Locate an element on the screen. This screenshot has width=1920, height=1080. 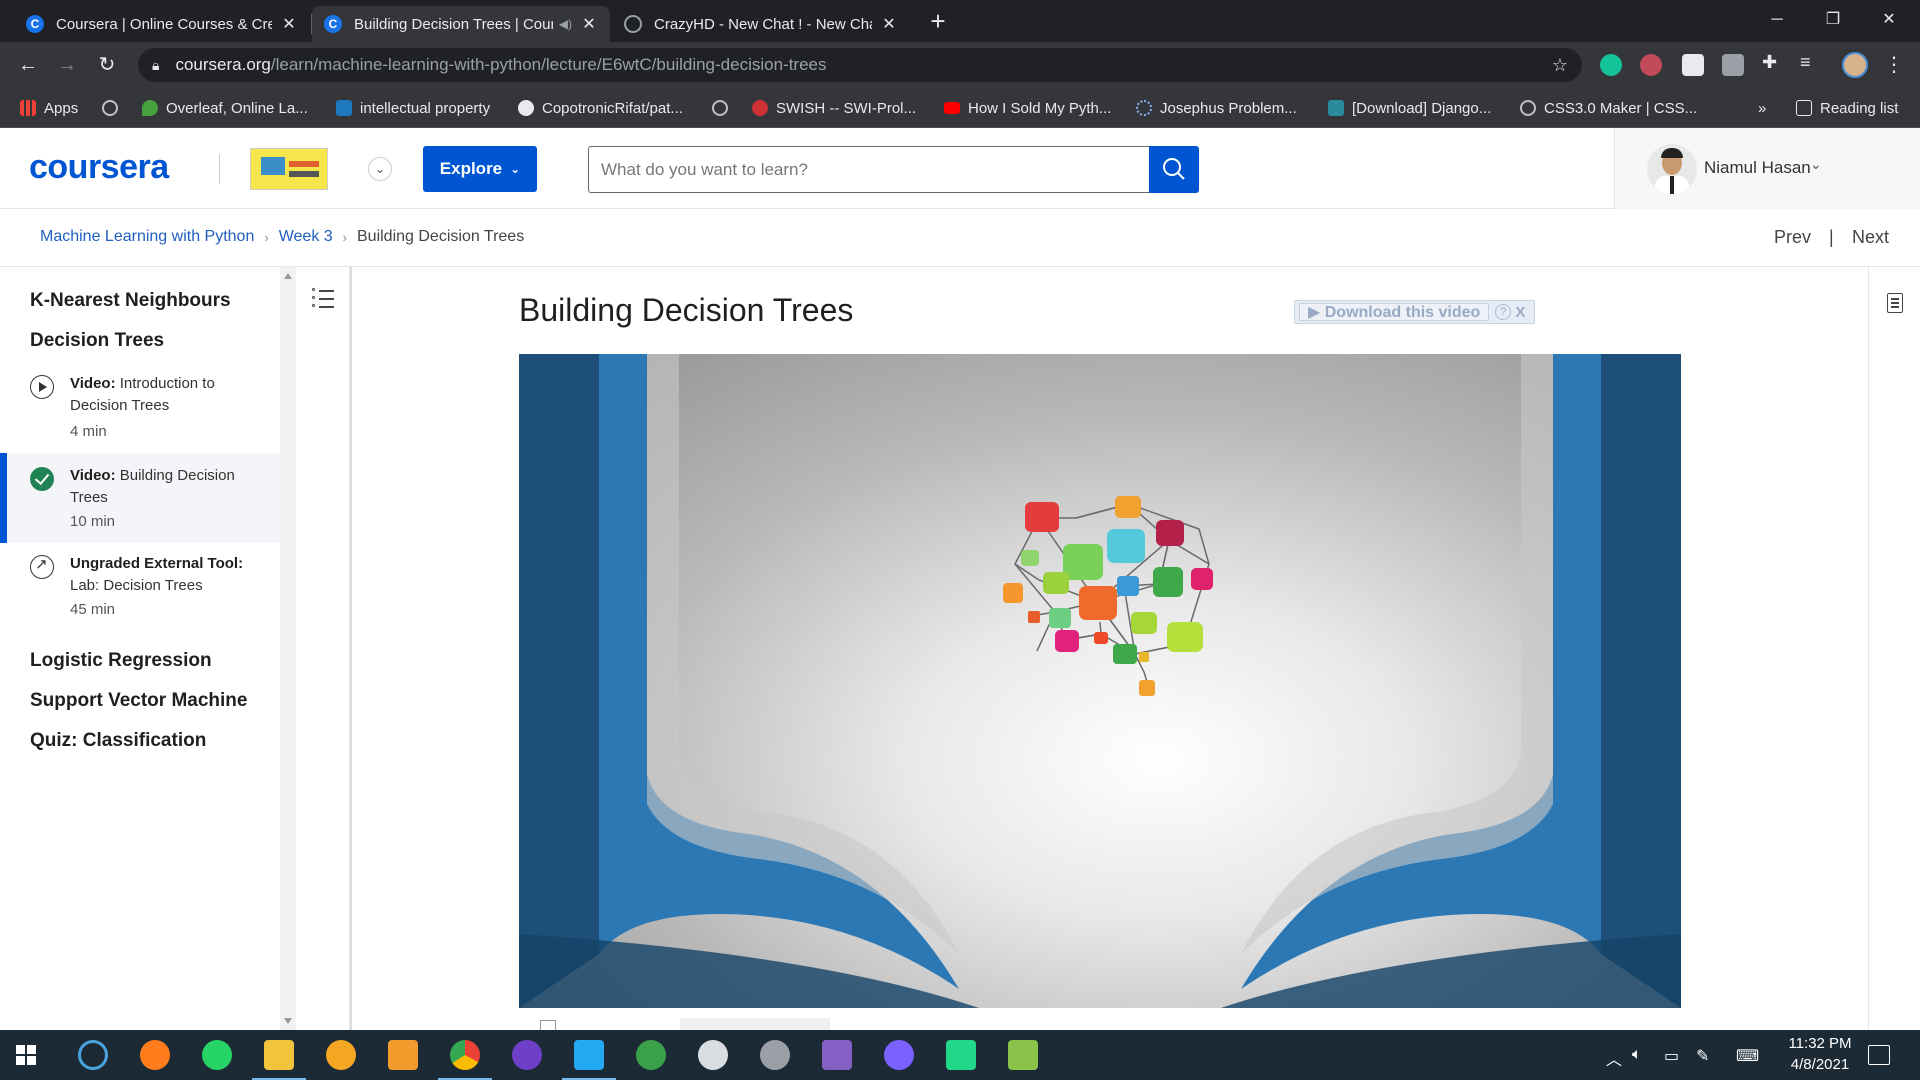
help-icon: ? is located at coordinates (1503, 312).